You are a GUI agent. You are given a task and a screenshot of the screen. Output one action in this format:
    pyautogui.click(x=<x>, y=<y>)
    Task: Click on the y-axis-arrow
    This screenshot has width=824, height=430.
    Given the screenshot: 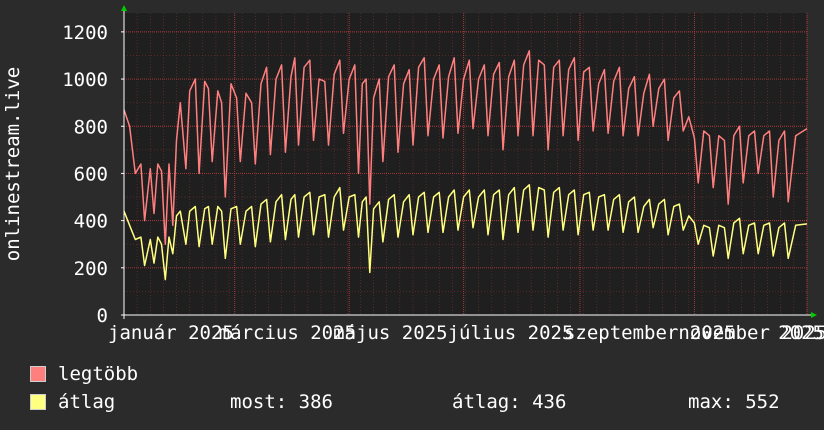 What is the action you would take?
    pyautogui.click(x=124, y=8)
    